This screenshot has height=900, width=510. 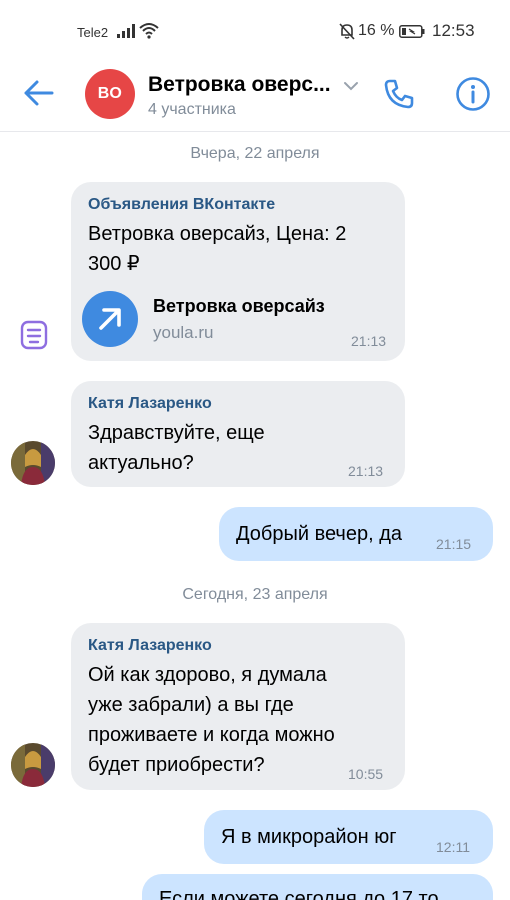 What do you see at coordinates (93, 32) in the screenshot?
I see `carrier-label: Tele2` at bounding box center [93, 32].